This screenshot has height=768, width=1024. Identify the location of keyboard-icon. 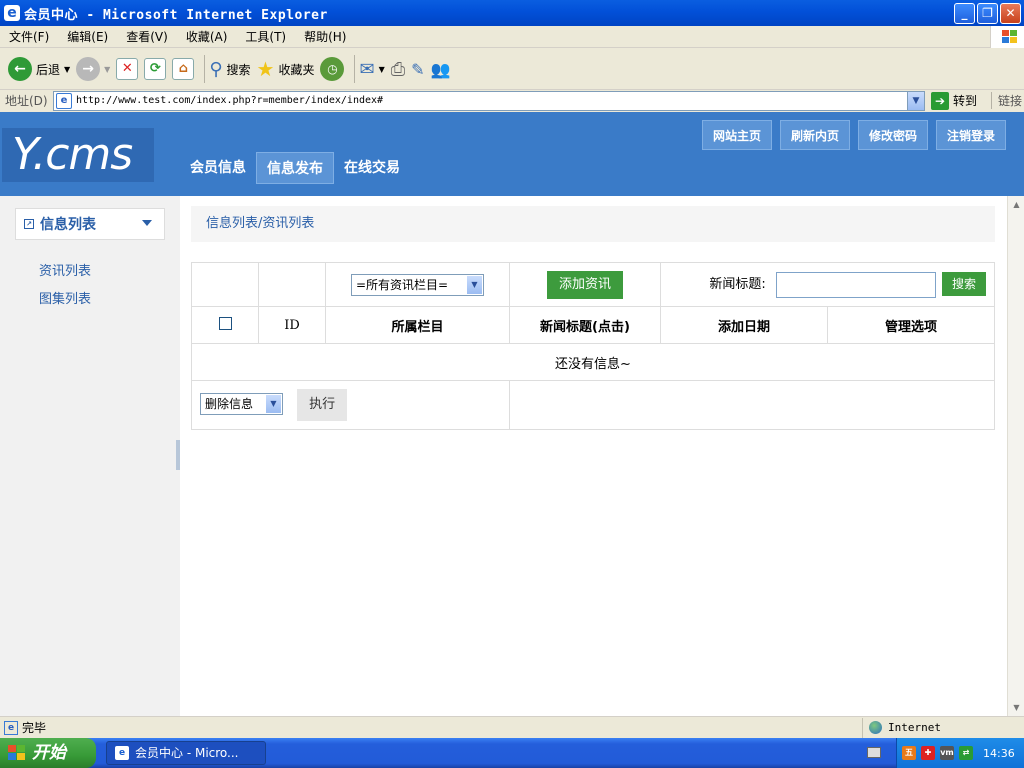
(874, 752).